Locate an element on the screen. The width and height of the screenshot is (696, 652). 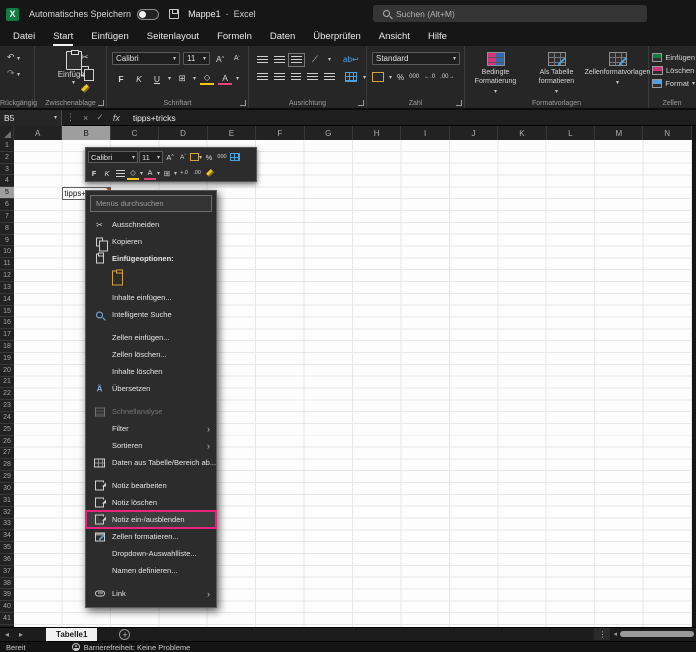
mini-italic-button: K is located at coordinates (107, 173).